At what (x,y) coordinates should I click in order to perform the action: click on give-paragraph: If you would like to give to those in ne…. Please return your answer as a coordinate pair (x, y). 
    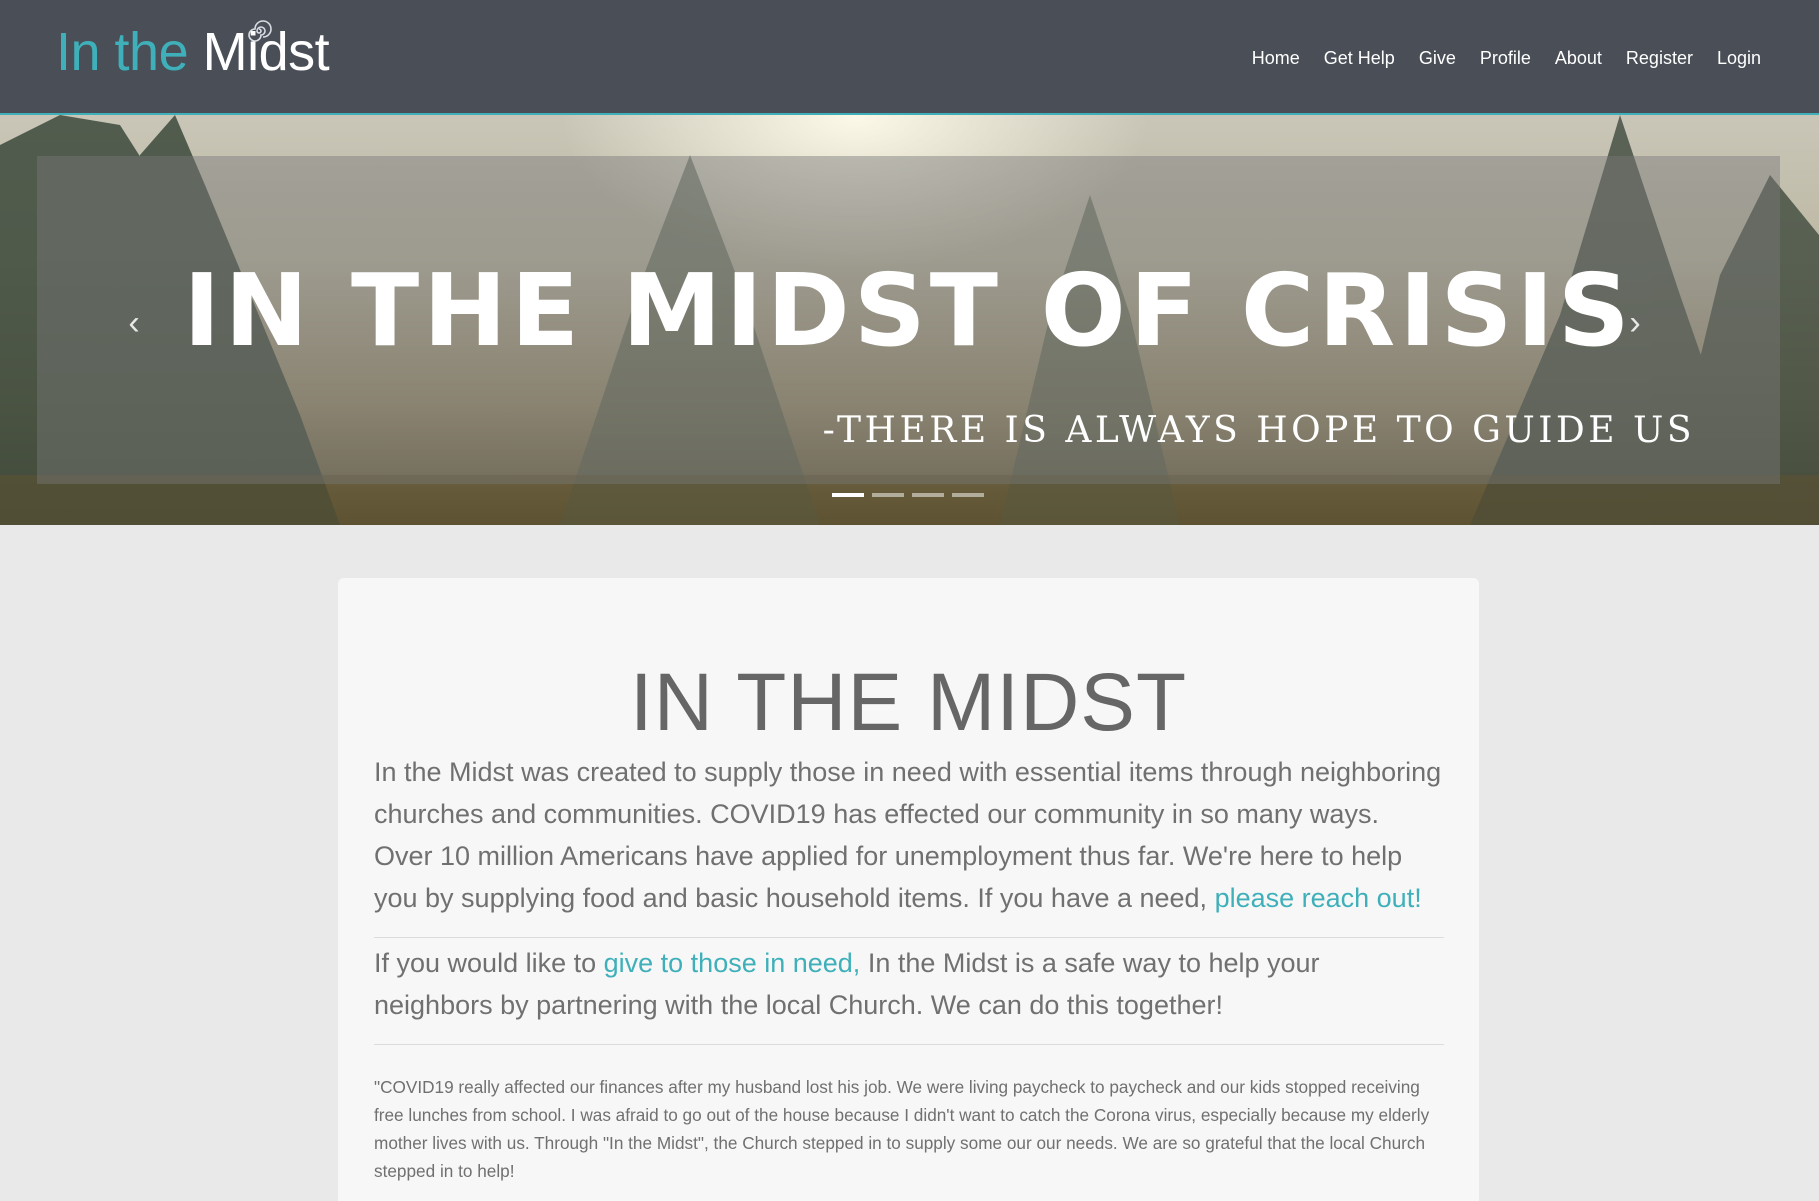
    Looking at the image, I should click on (909, 984).